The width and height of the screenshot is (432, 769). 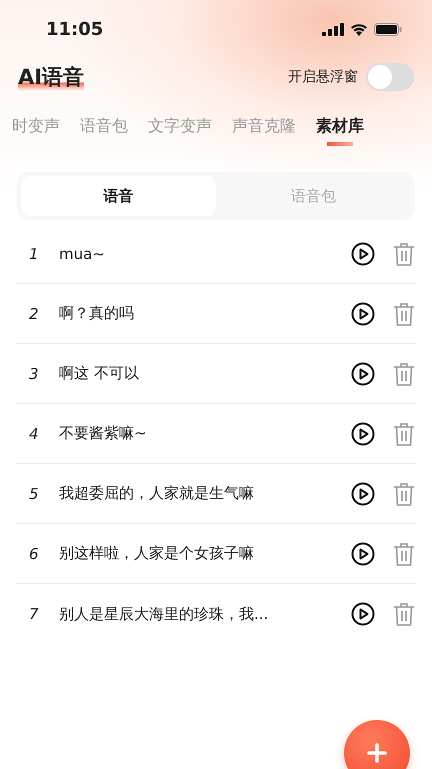 What do you see at coordinates (34, 253) in the screenshot?
I see `item-number: 1` at bounding box center [34, 253].